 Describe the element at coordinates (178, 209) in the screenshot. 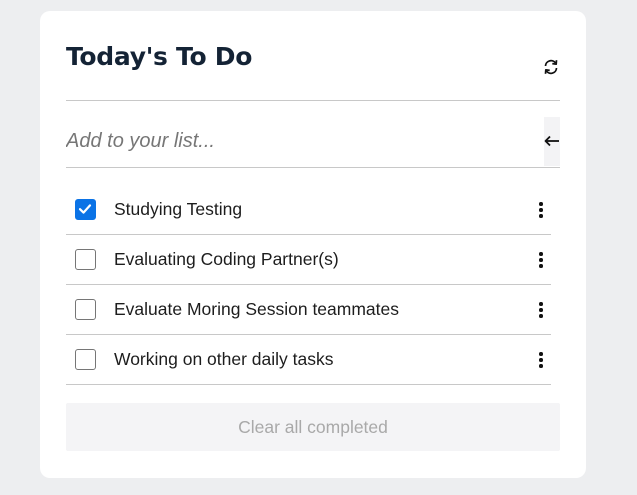

I see `task-label: Studying Testing` at that location.